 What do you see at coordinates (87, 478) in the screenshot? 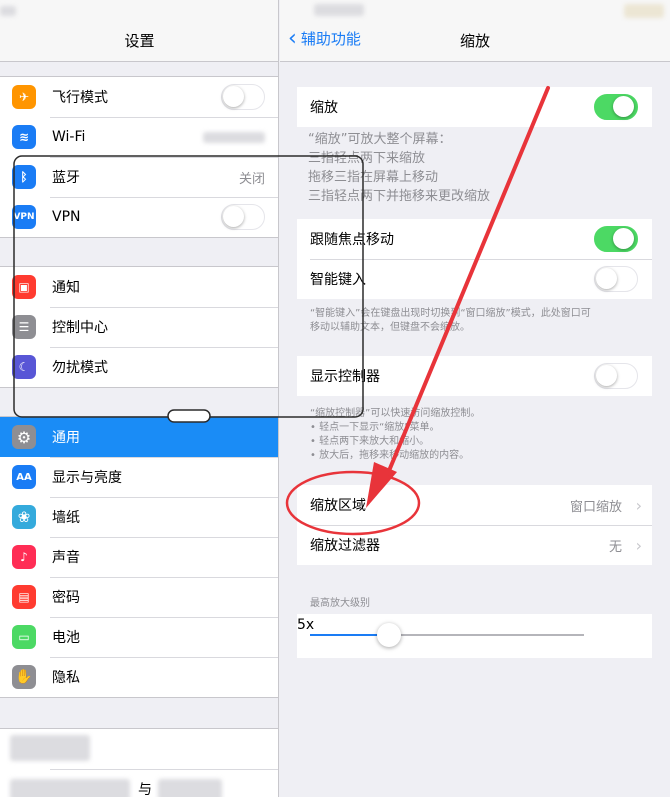
I see `sidebar-item-label: 显示与亮度` at bounding box center [87, 478].